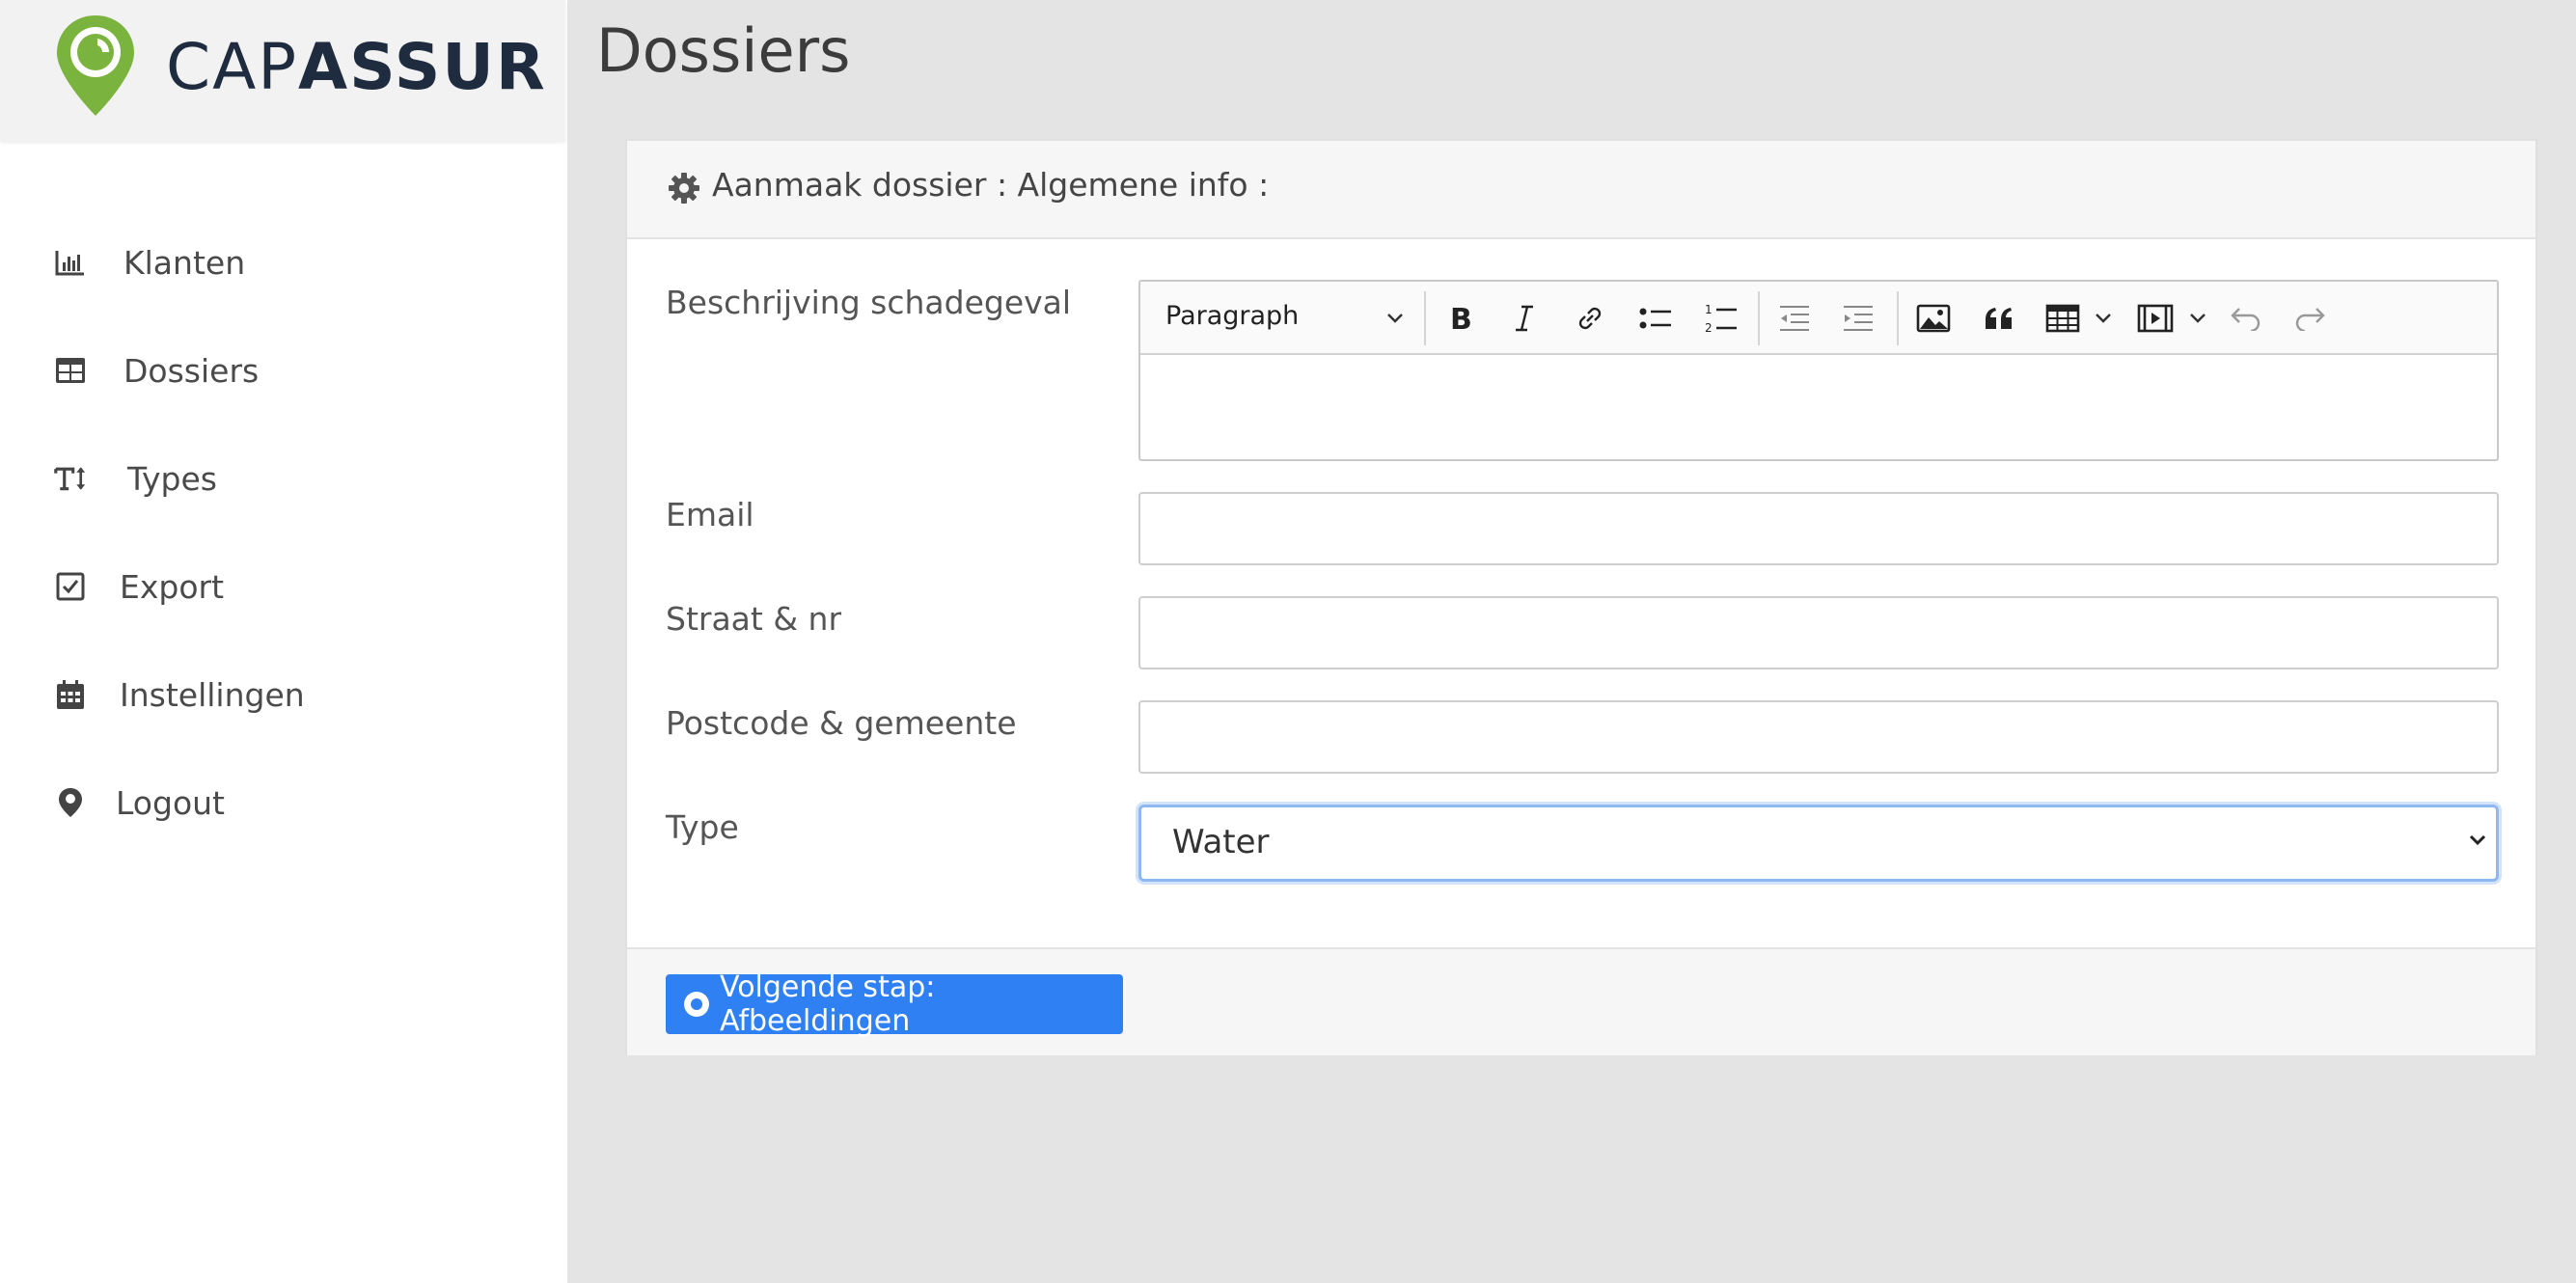  Describe the element at coordinates (172, 478) in the screenshot. I see `sidebar-item-label: Types` at that location.